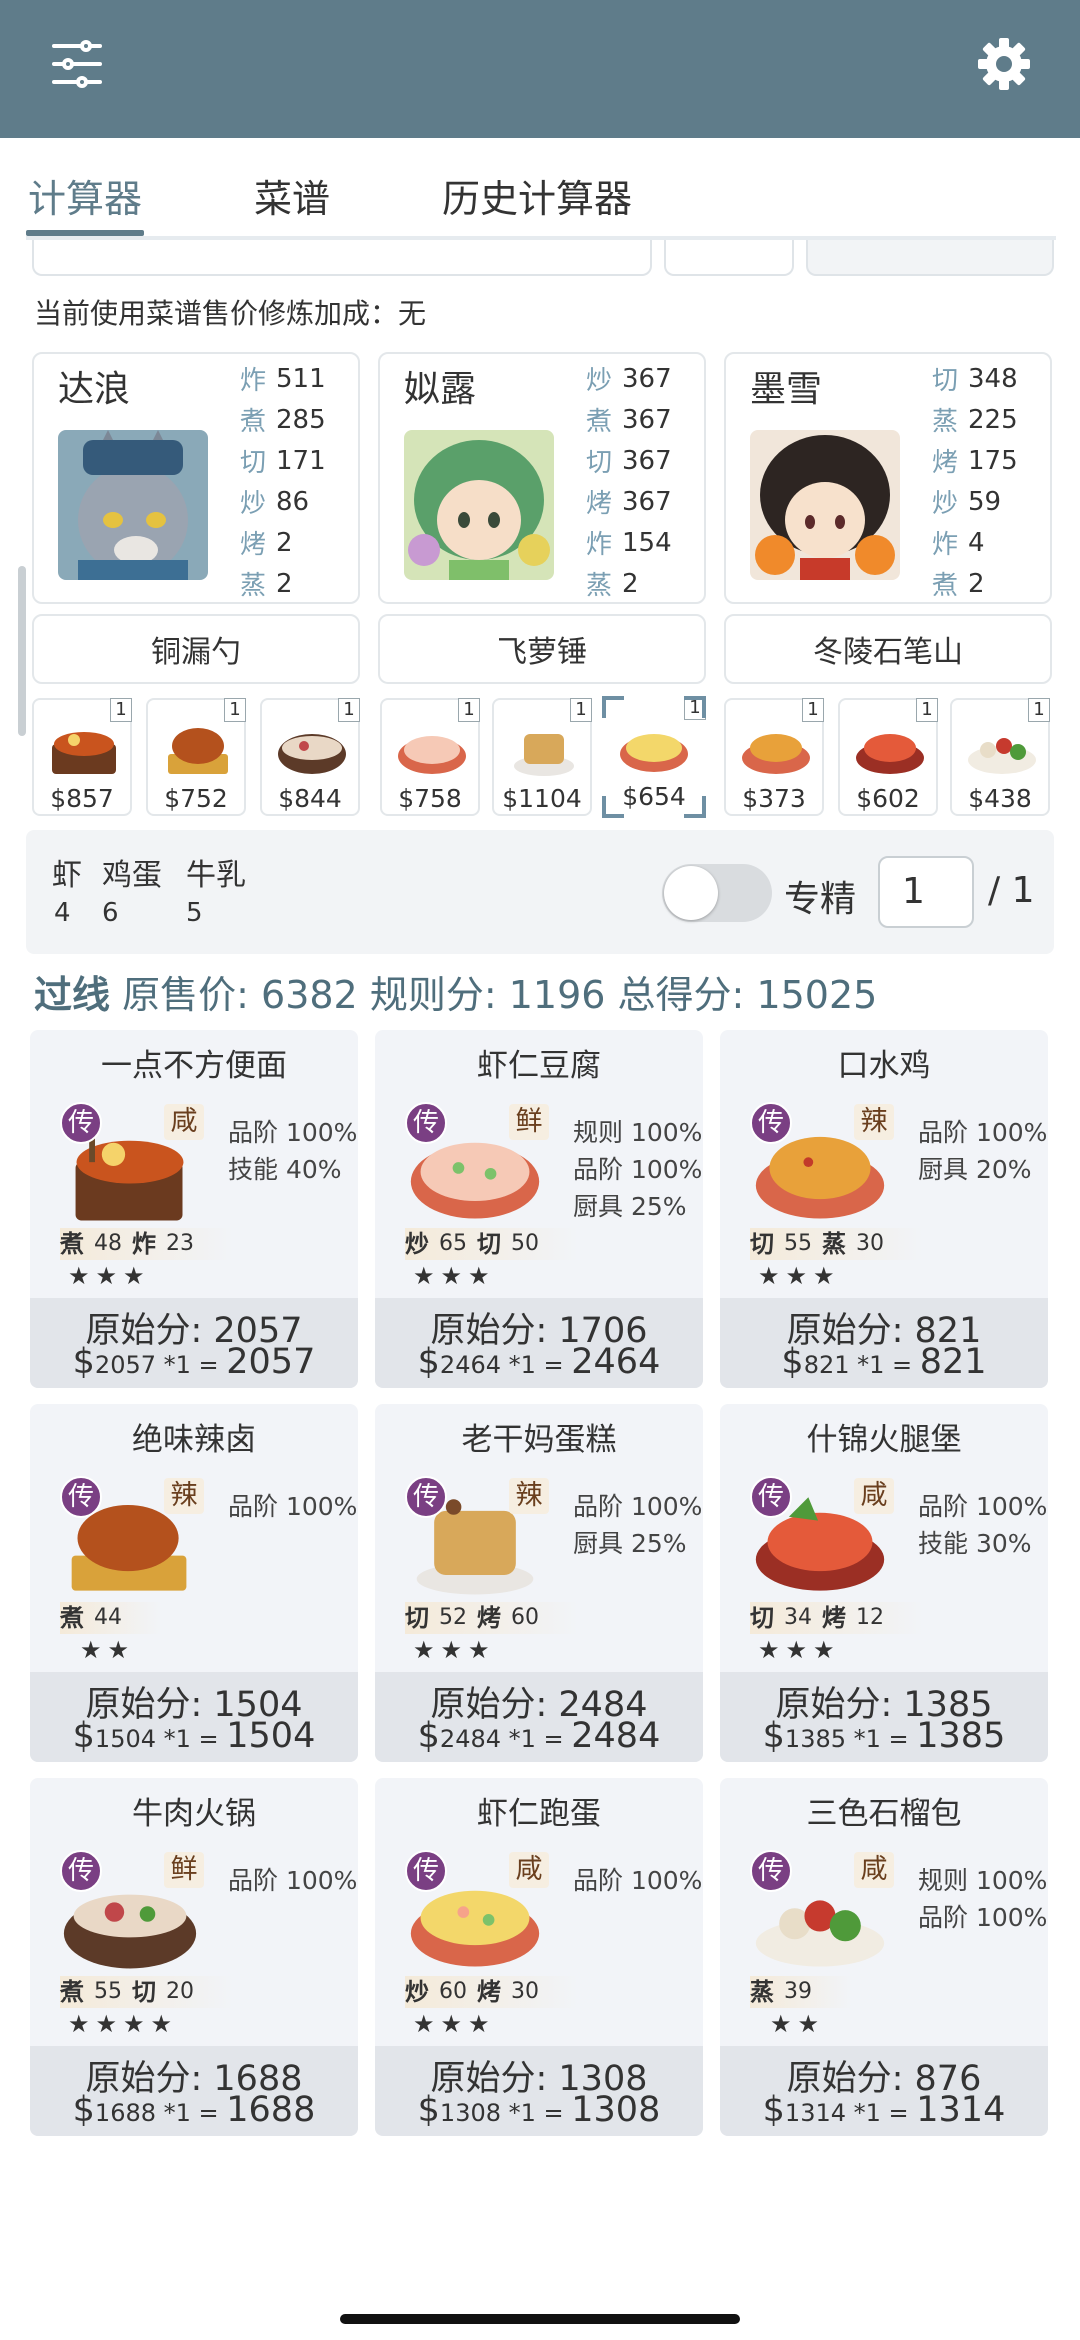 The height and width of the screenshot is (2340, 1080). What do you see at coordinates (820, 899) in the screenshot?
I see `specialize-label: 专精` at bounding box center [820, 899].